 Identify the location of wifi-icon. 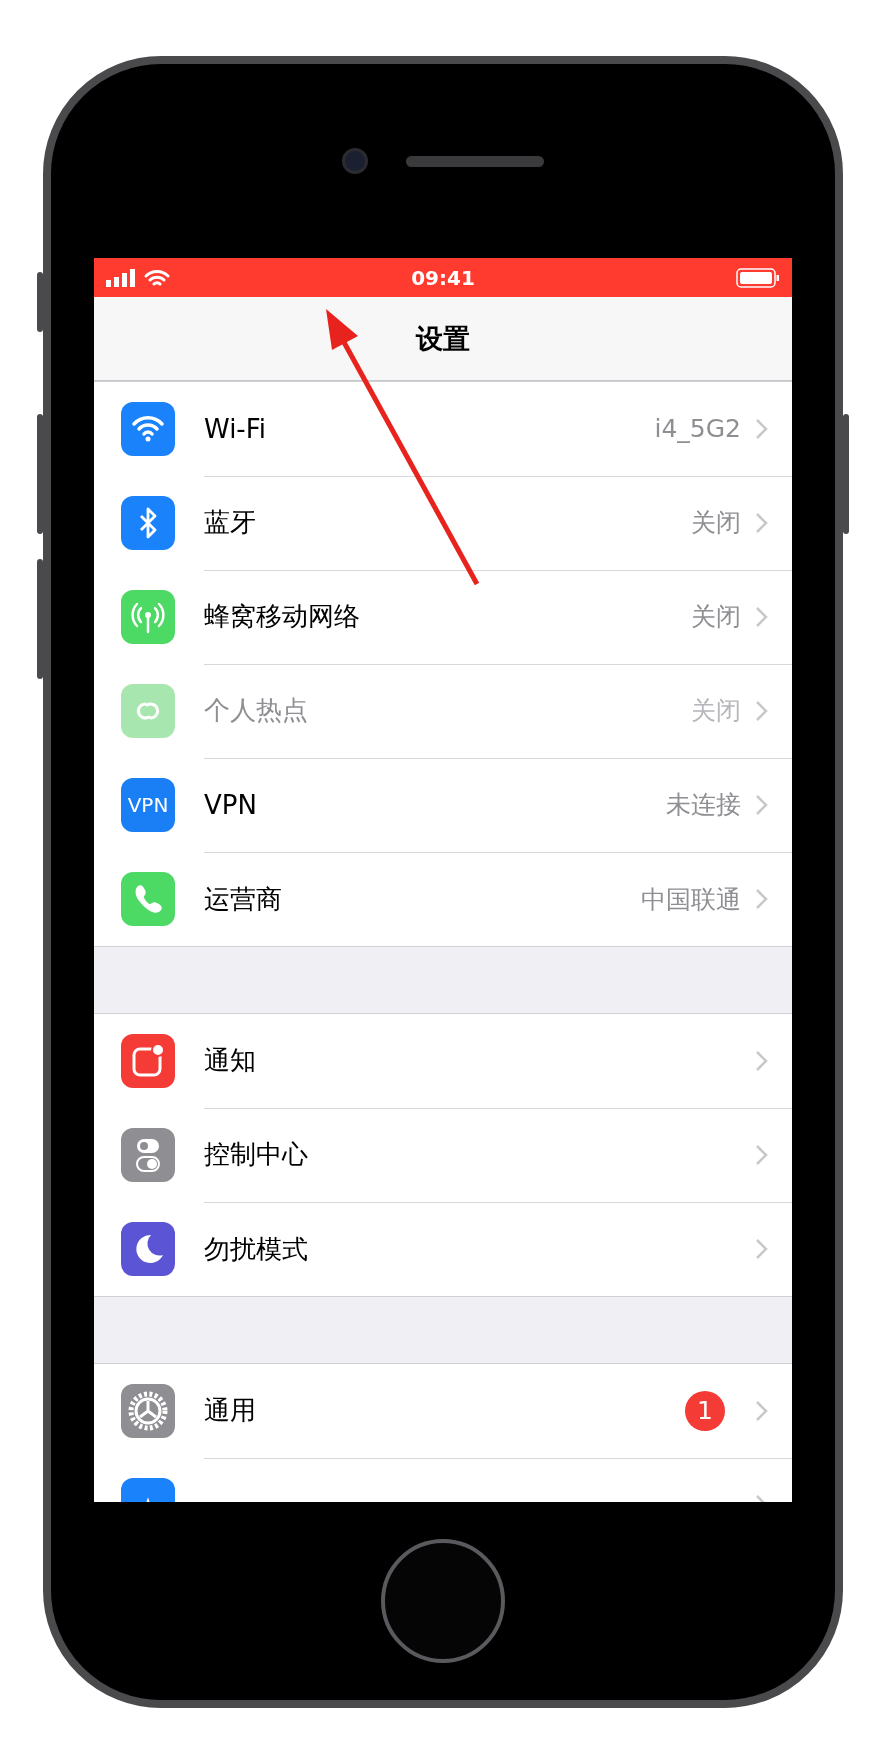
(157, 277).